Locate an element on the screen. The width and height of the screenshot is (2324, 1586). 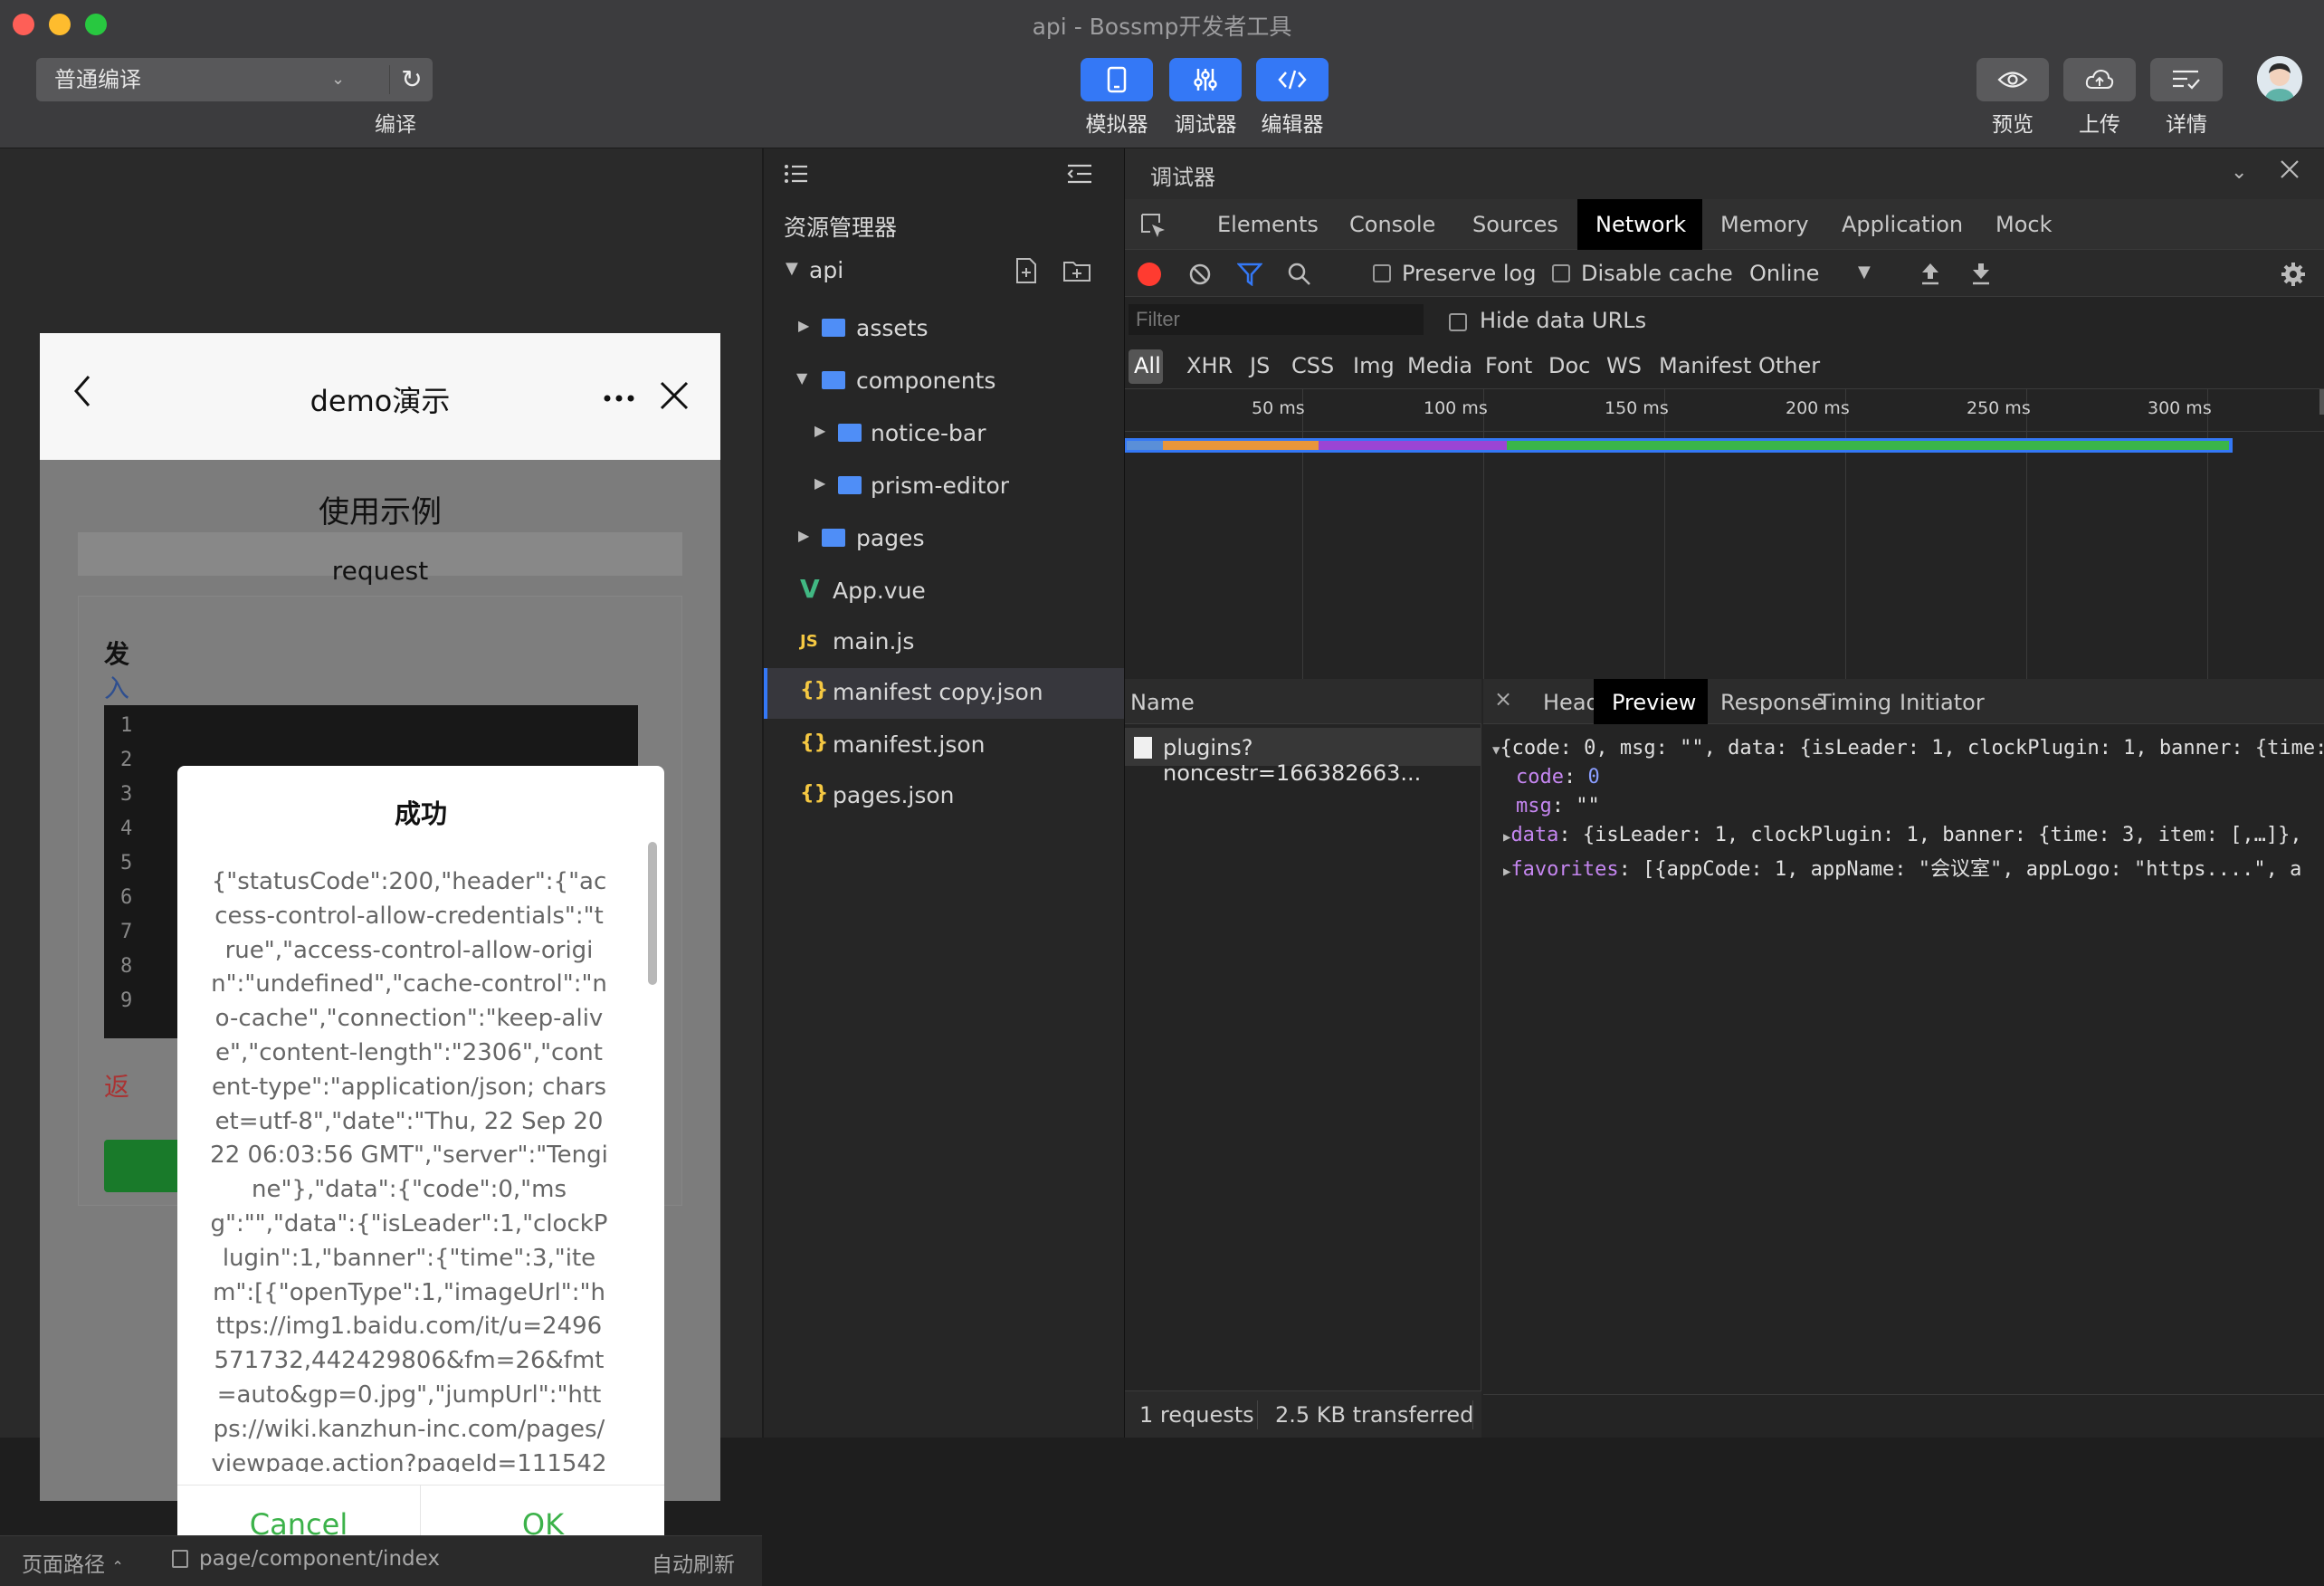
chevron-down-icon: ⌄ is located at coordinates (2239, 172).